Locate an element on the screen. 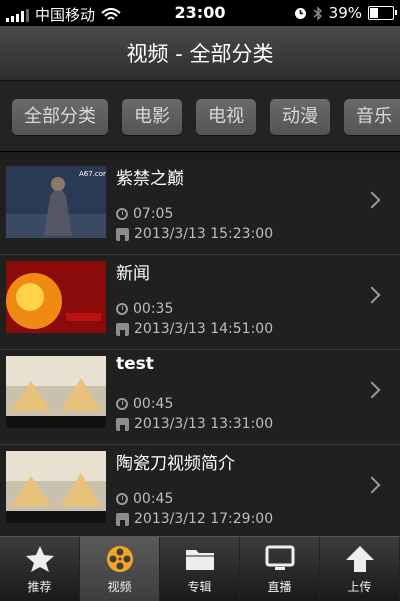 The width and height of the screenshot is (400, 601). tab-label: 推荐 is located at coordinates (39, 587).